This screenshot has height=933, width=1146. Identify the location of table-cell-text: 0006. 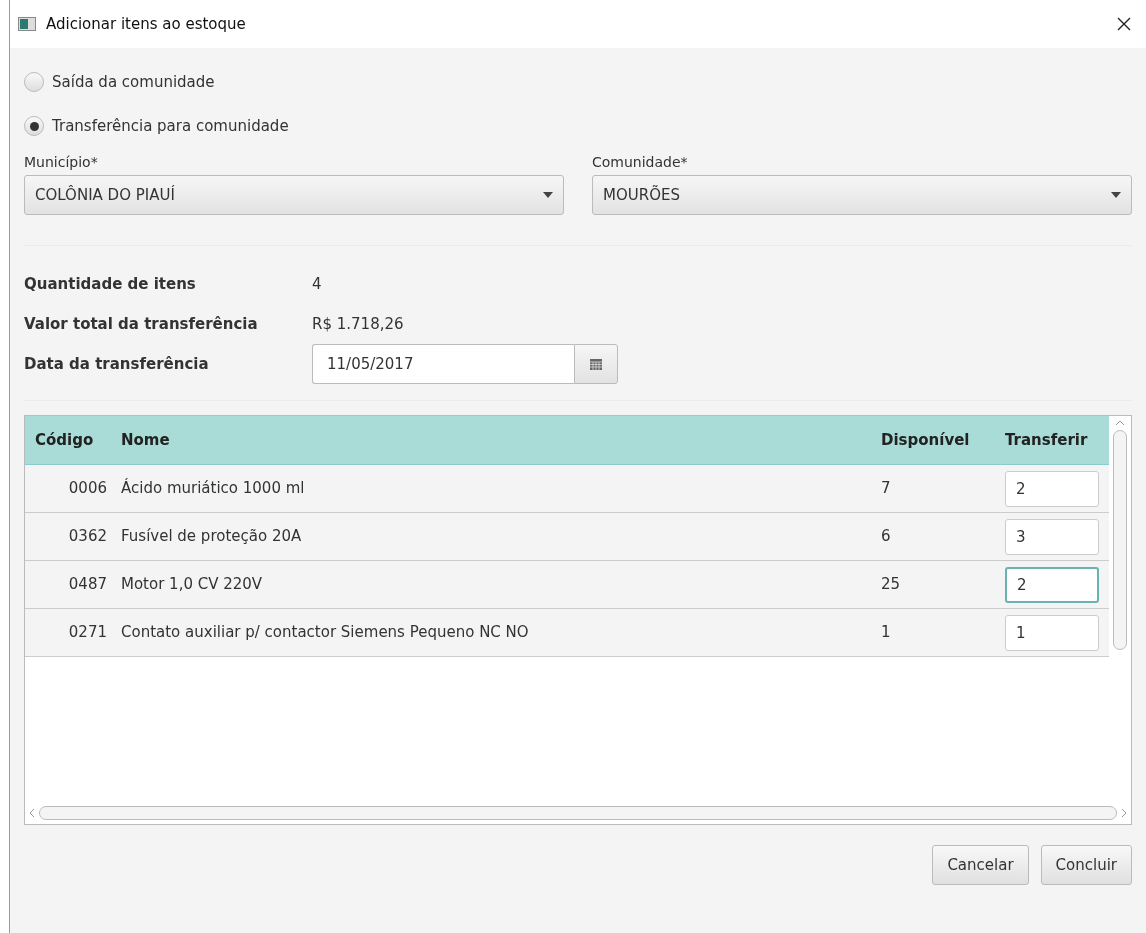
(87, 489).